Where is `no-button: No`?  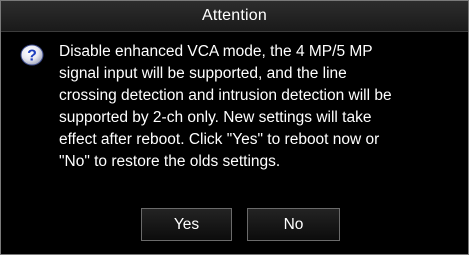
no-button: No is located at coordinates (293, 224).